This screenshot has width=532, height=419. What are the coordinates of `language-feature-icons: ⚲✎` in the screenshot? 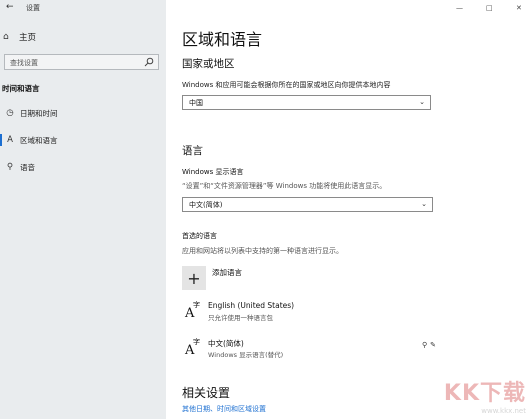 It's located at (430, 345).